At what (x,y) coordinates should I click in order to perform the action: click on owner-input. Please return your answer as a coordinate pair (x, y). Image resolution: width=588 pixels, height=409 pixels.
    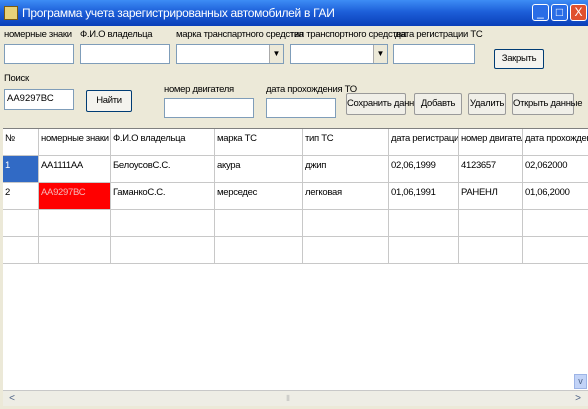
    Looking at the image, I should click on (125, 54).